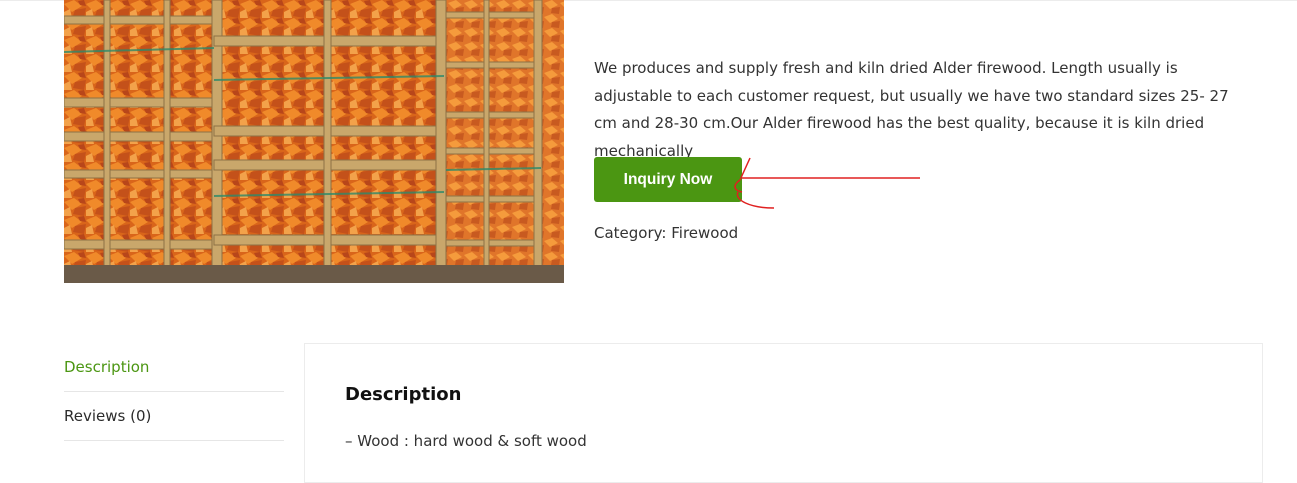 The height and width of the screenshot is (483, 1297). Describe the element at coordinates (174, 416) in the screenshot. I see `tab-reviews: Reviews (0)` at that location.